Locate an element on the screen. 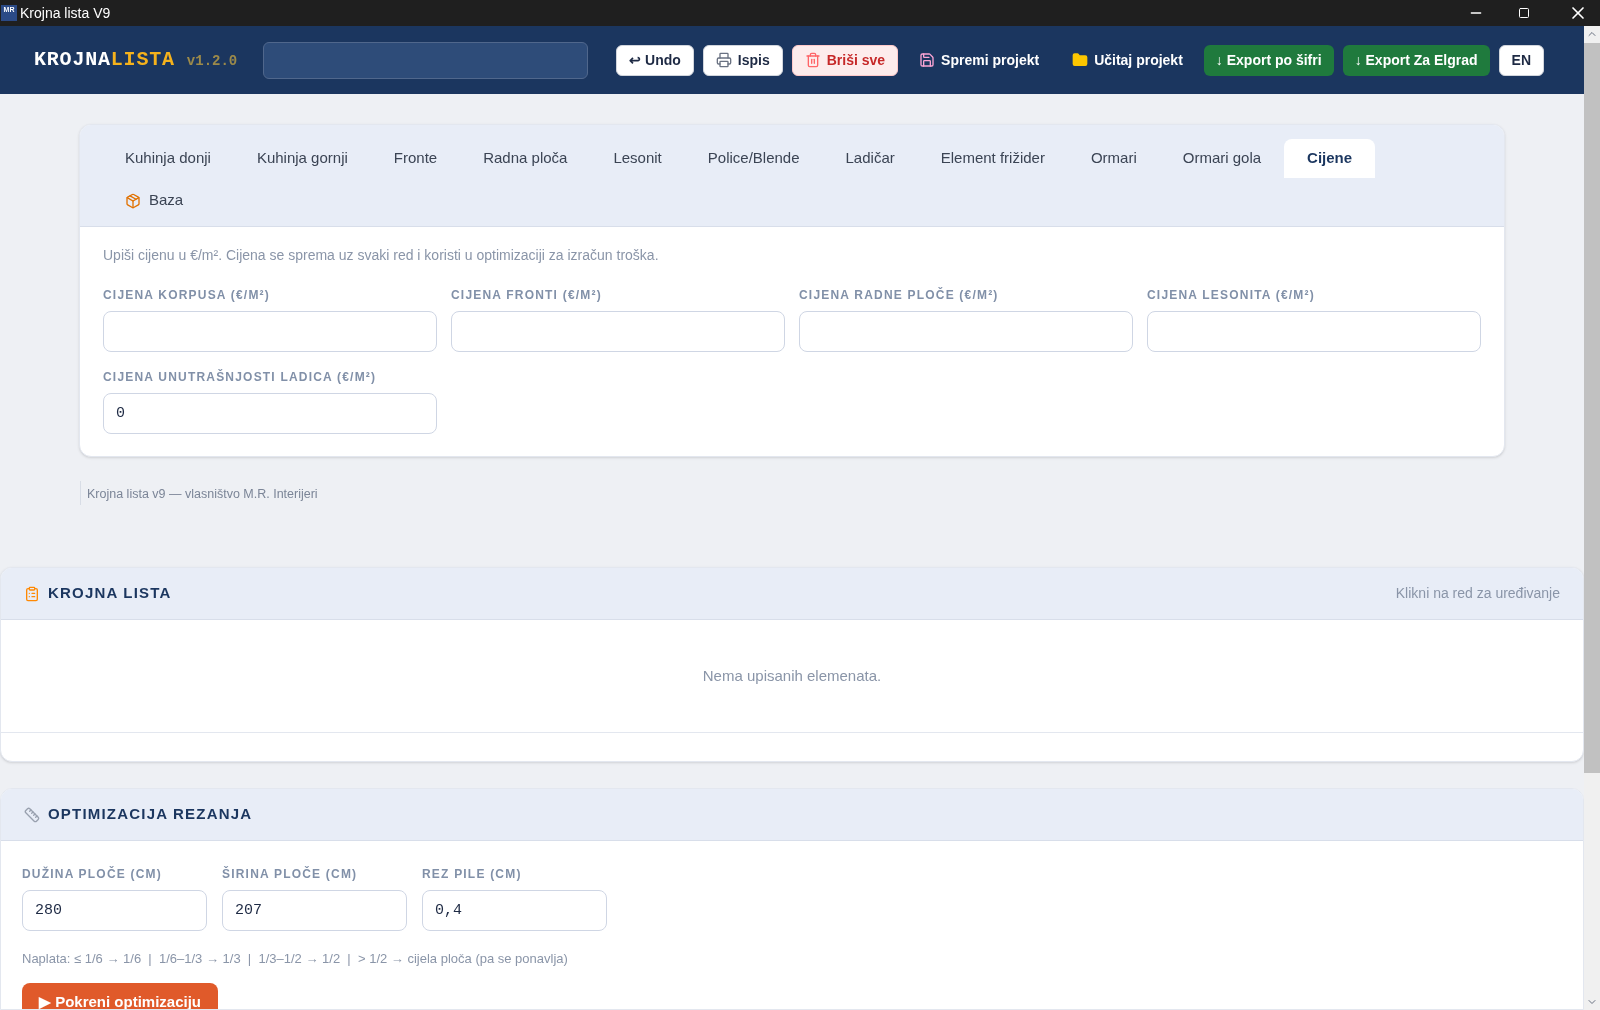  field-label: ŠIRINA PLOČE (CM) is located at coordinates (290, 874).